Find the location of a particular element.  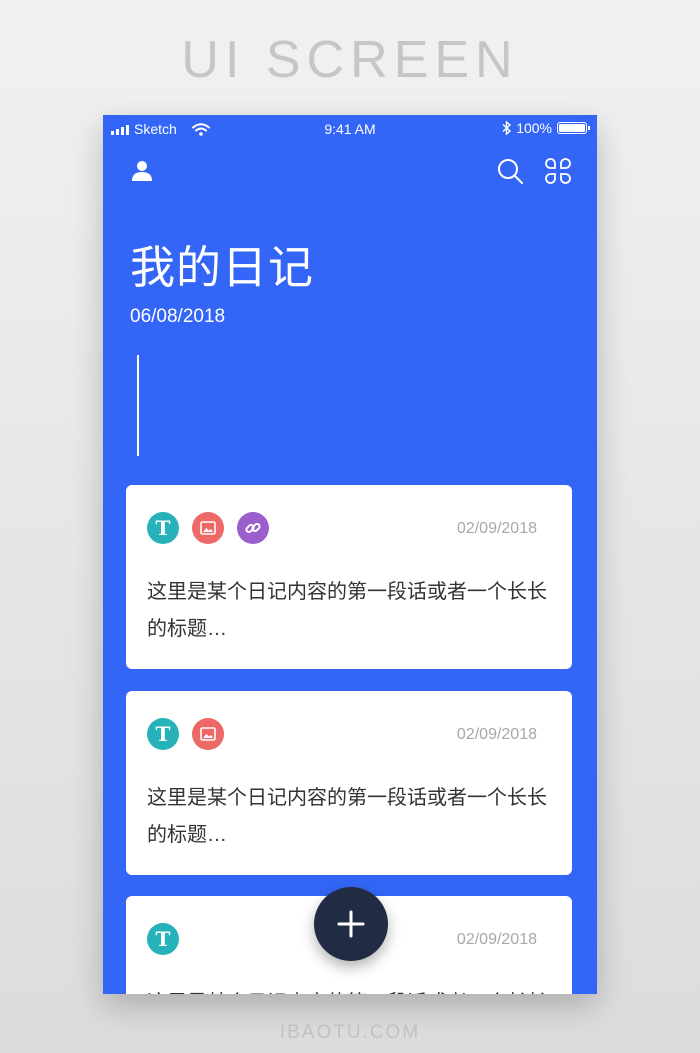

grid-menu-icon is located at coordinates (558, 171).